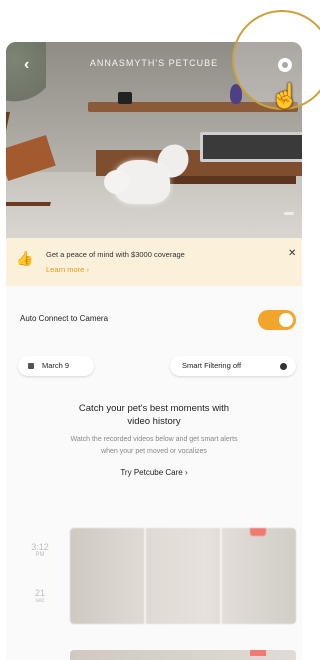 This screenshot has height=660, width=320. I want to click on hand-pointer-icon: ☝, so click(285, 96).